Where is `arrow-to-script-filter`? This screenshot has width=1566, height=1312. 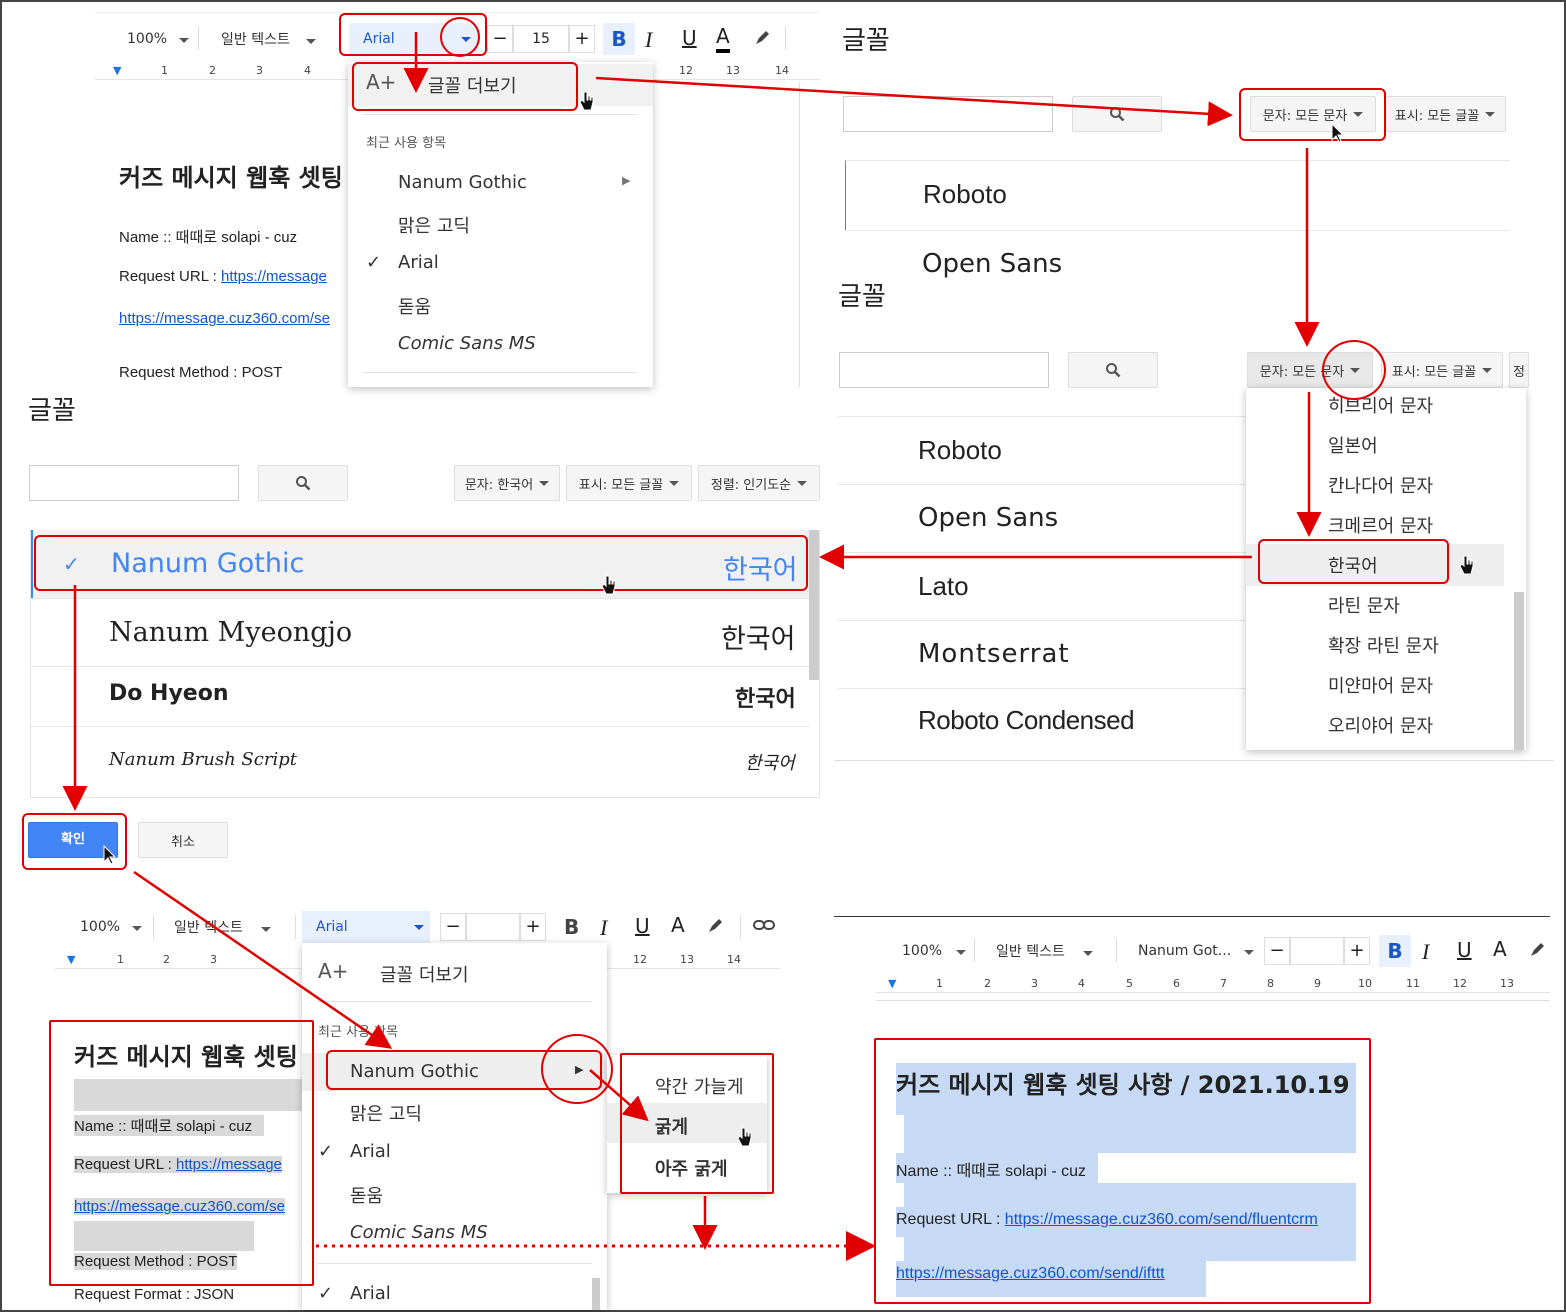
arrow-to-script-filter is located at coordinates (914, 101).